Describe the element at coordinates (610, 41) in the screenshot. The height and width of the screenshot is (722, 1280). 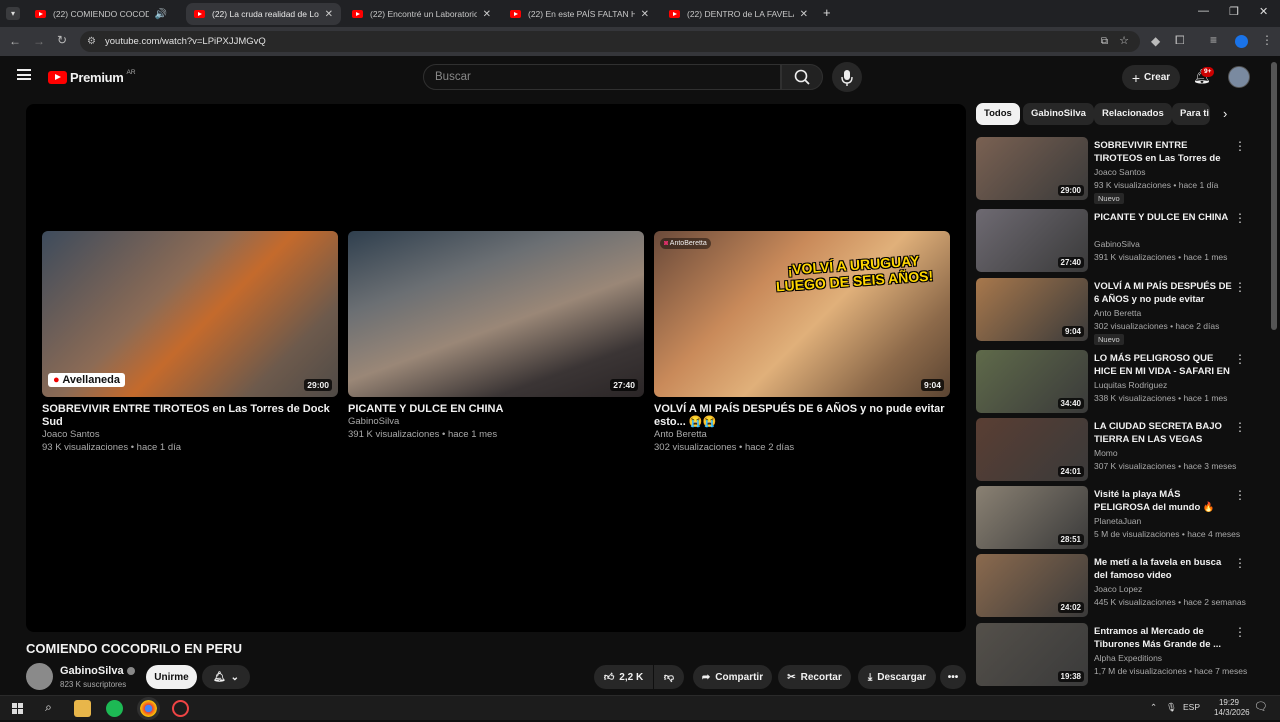
I see `address-bar: ⚙ youtube.com/watch?v=LPiPXJJMGvQ ⧉ ☆` at that location.